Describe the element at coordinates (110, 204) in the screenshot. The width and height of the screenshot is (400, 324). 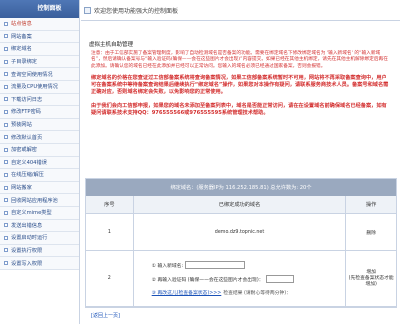
I see `column-index: 序号` at that location.